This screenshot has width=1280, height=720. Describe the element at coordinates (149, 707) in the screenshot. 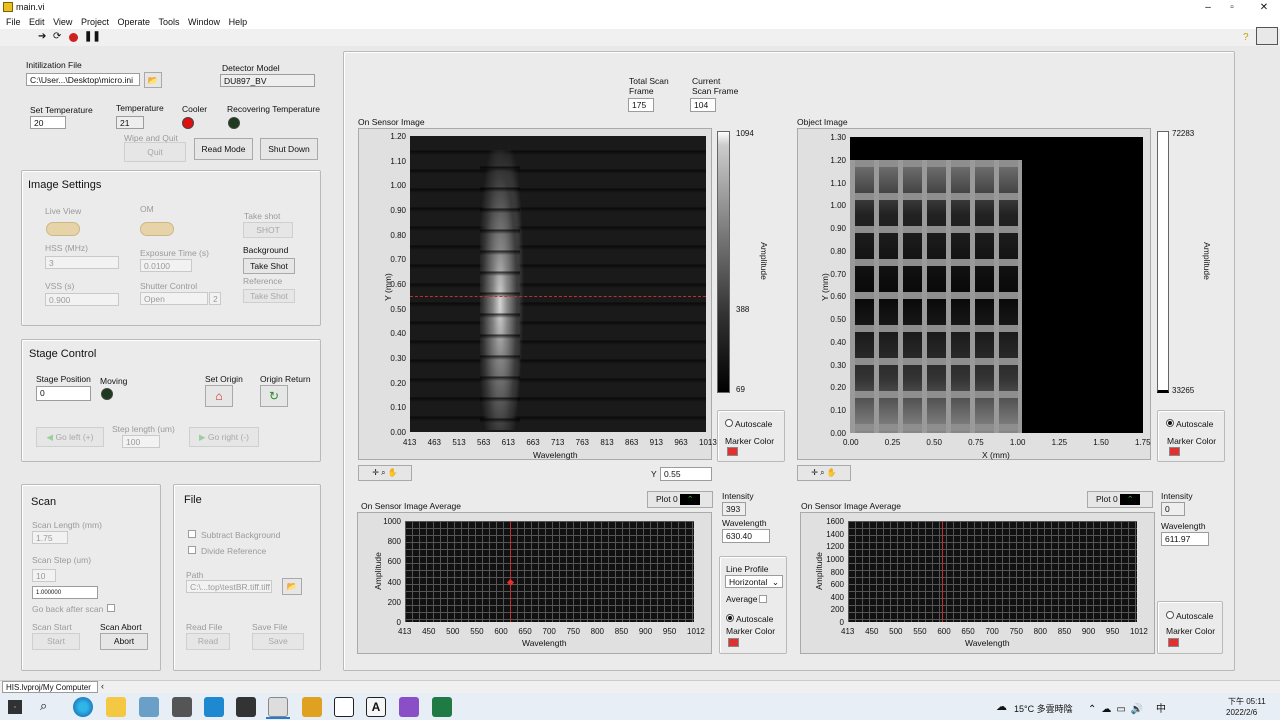

I see `notes-app-icon` at that location.